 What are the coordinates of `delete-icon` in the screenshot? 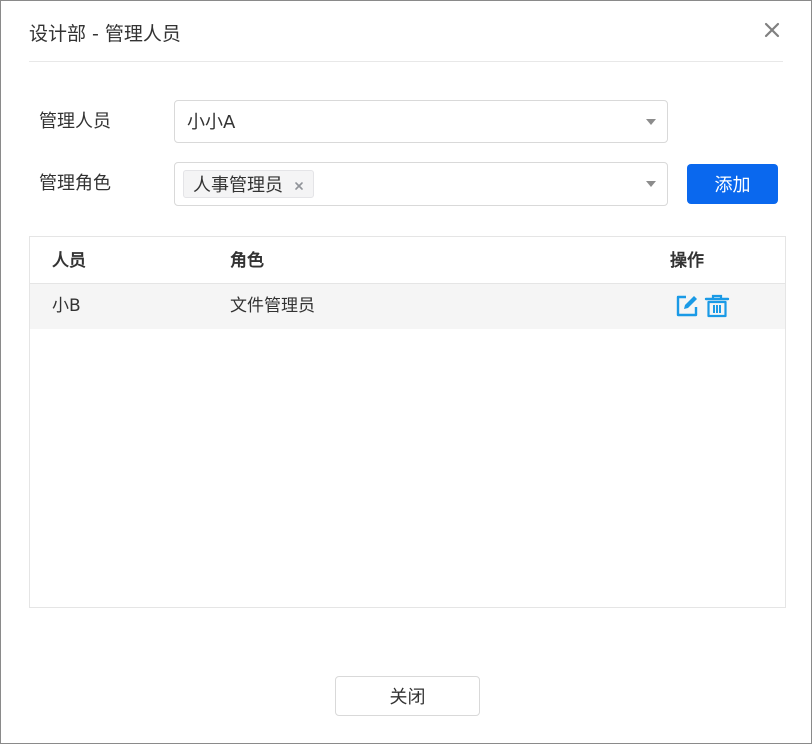 It's located at (717, 306).